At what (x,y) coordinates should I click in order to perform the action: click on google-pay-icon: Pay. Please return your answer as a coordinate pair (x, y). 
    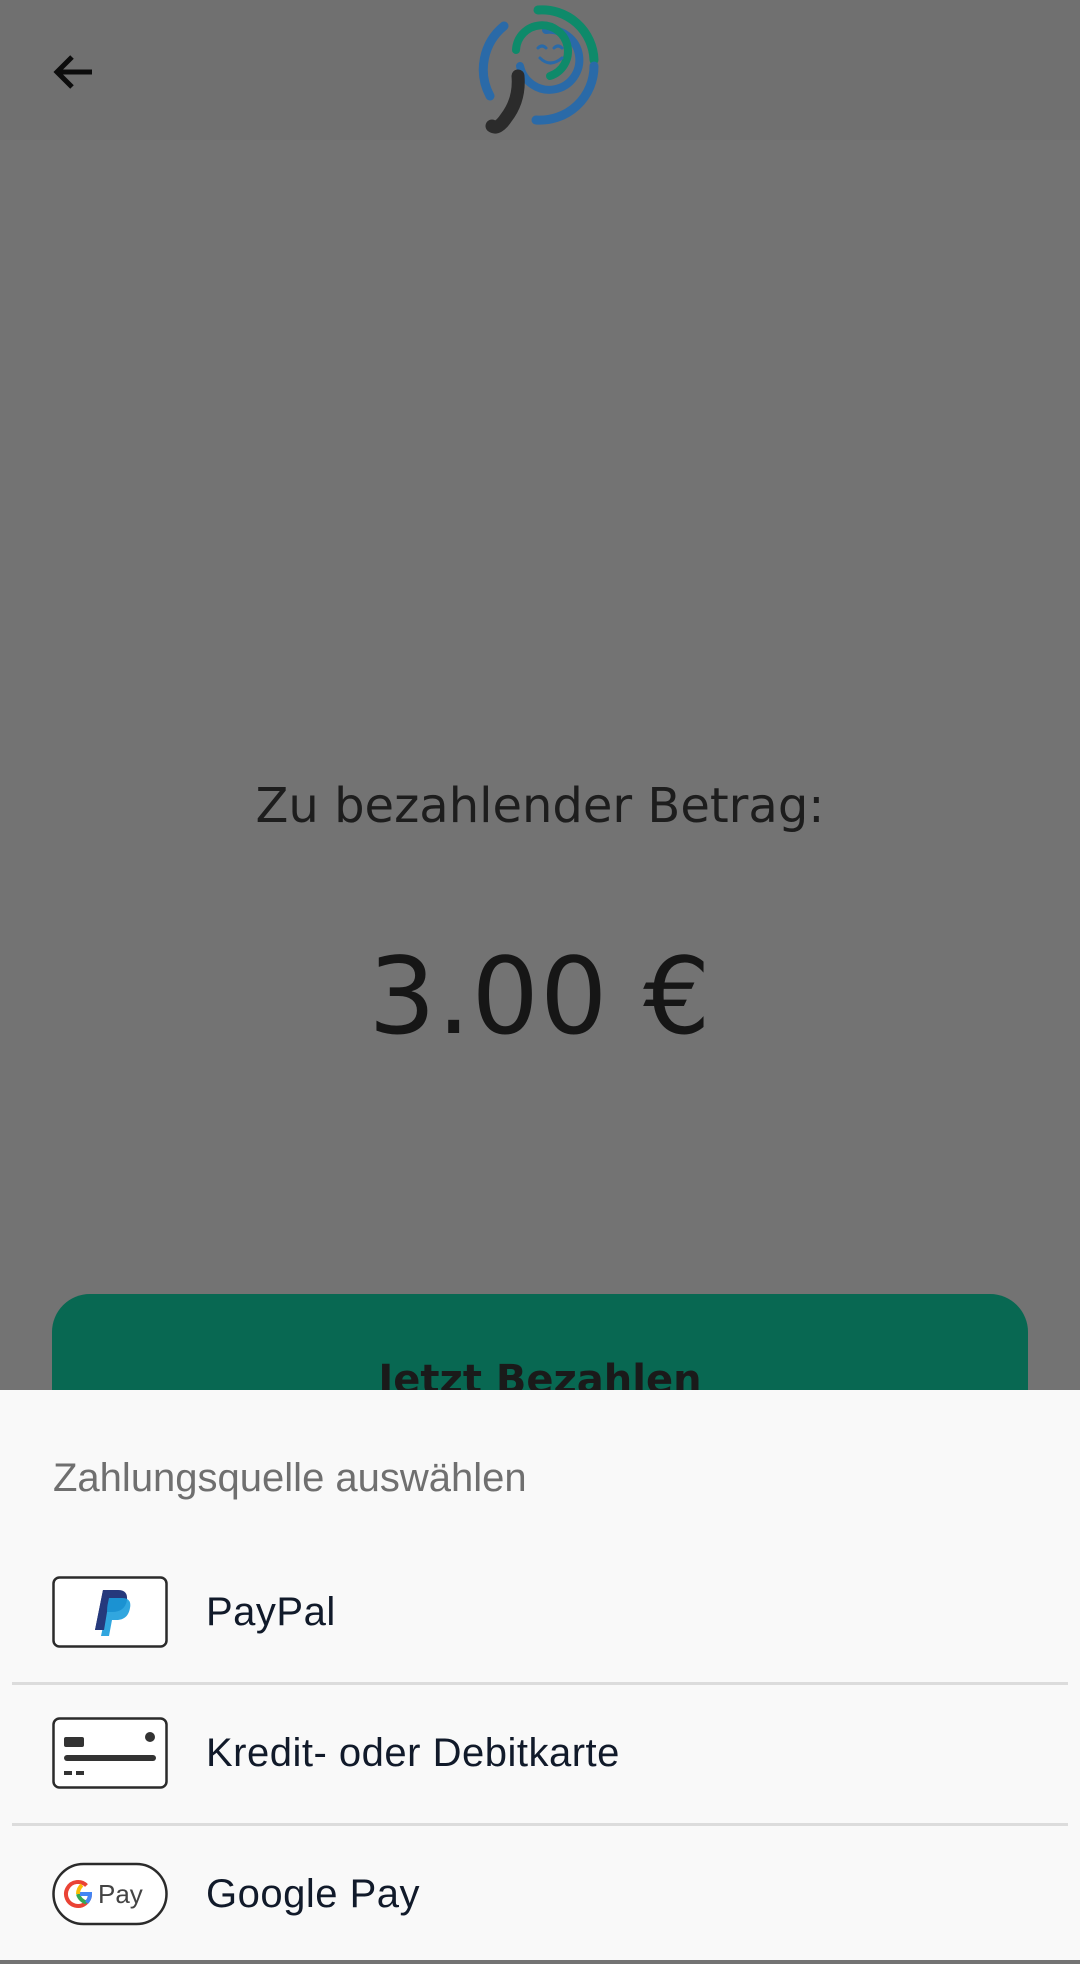
    Looking at the image, I should click on (110, 1894).